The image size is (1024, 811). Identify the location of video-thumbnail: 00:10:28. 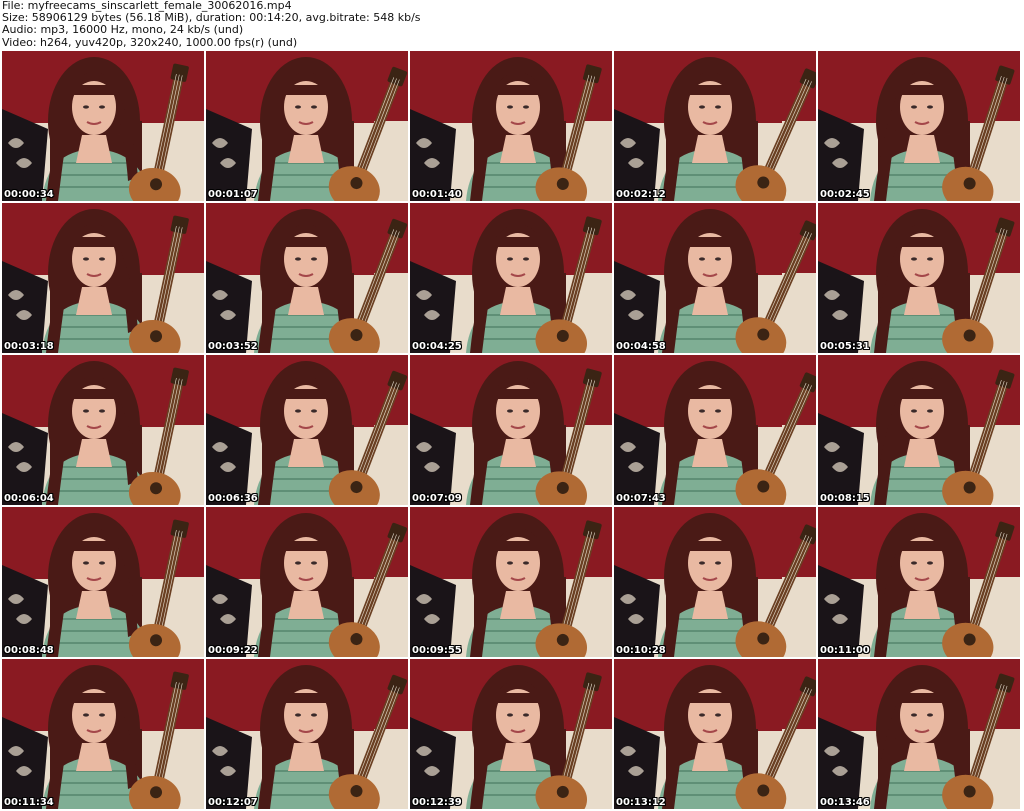
(715, 582).